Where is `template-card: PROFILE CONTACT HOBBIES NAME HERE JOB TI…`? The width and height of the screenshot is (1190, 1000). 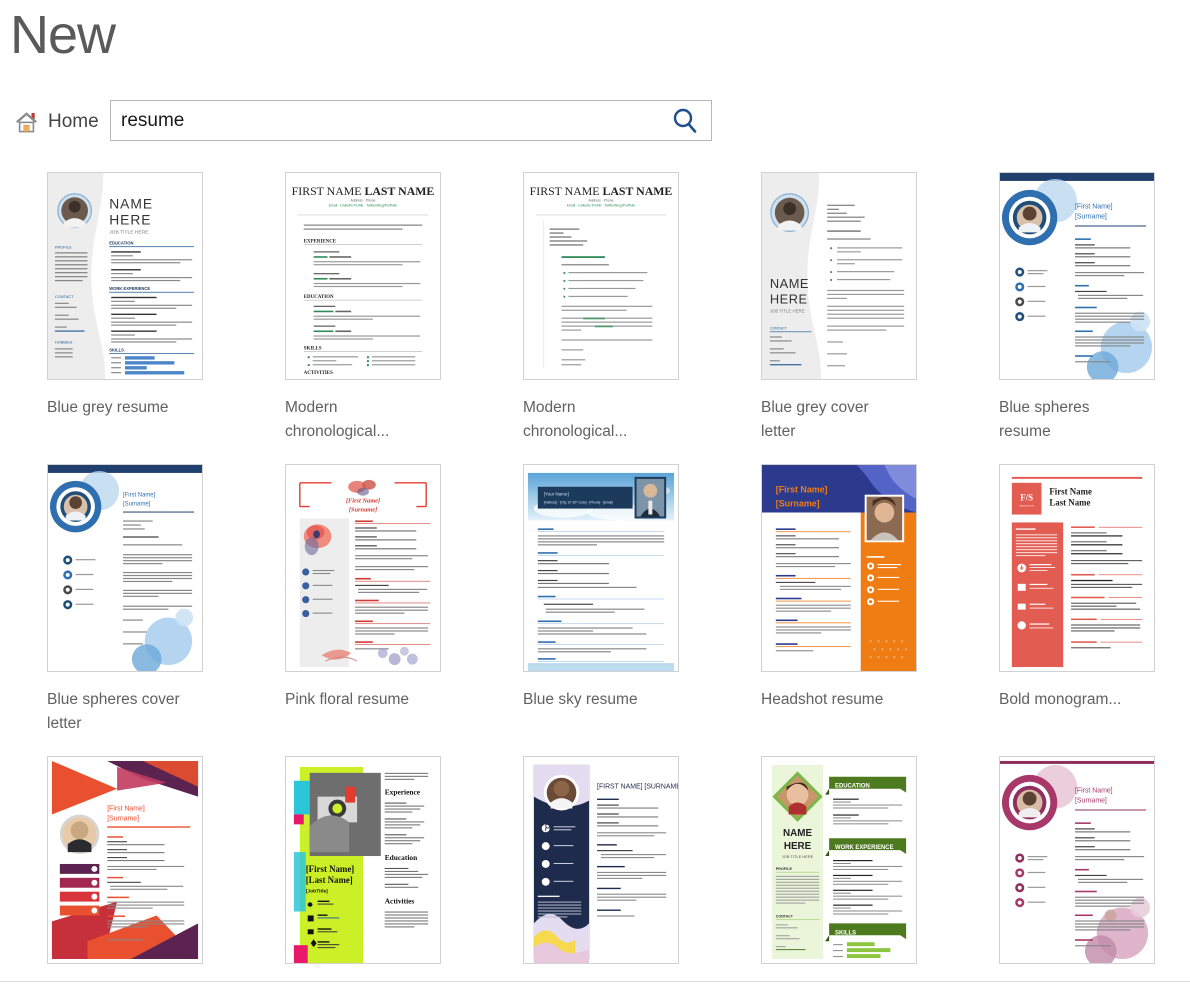 template-card: PROFILE CONTACT HOBBIES NAME HERE JOB TI… is located at coordinates (125, 308).